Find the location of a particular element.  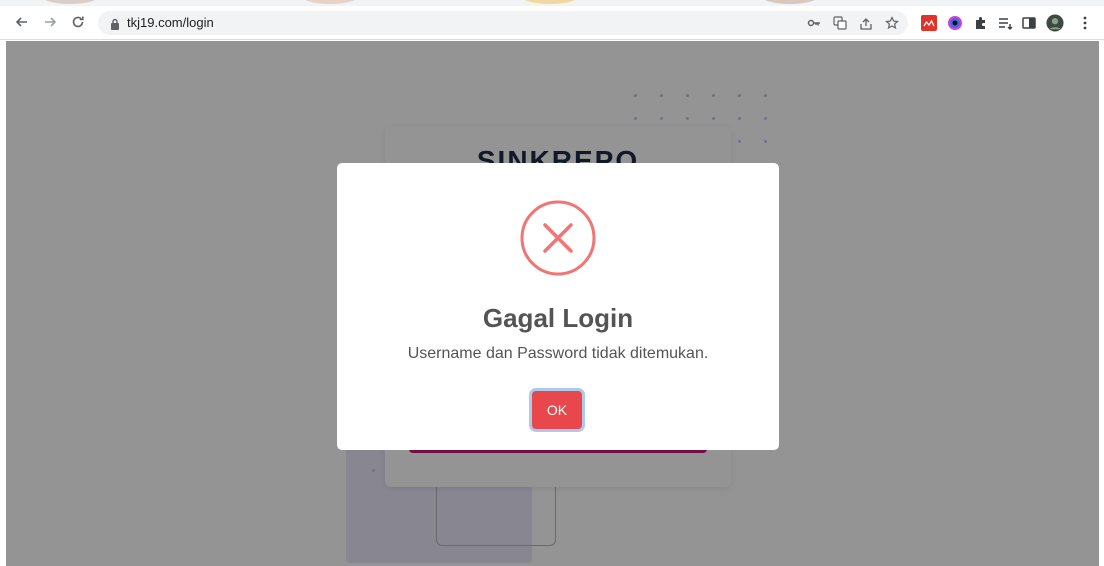

extension-color-icon is located at coordinates (955, 23).